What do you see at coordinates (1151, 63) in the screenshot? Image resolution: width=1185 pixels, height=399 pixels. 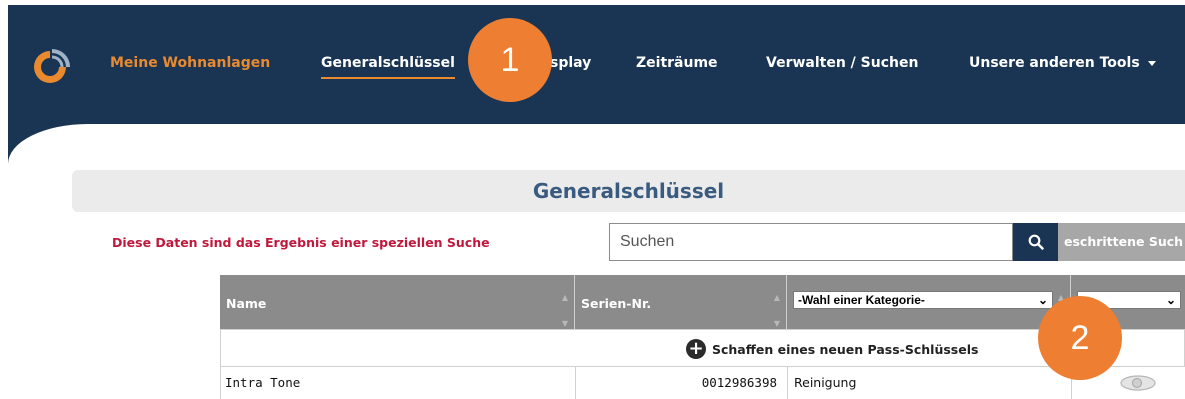 I see `caret-down-icon` at bounding box center [1151, 63].